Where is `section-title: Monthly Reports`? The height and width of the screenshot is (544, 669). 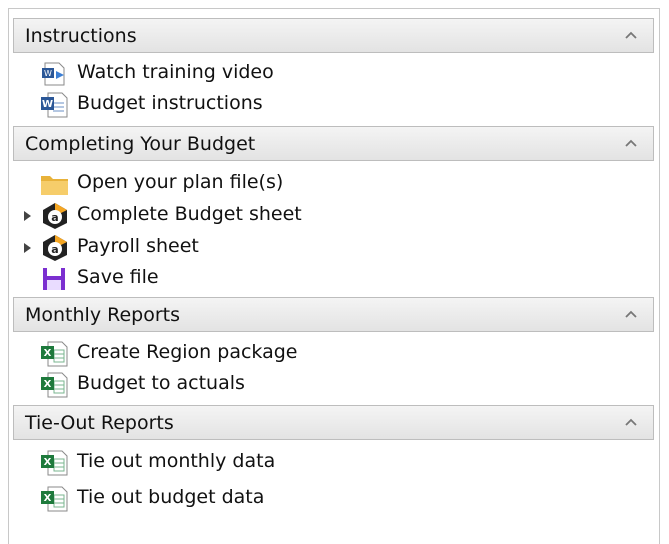
section-title: Monthly Reports is located at coordinates (102, 315).